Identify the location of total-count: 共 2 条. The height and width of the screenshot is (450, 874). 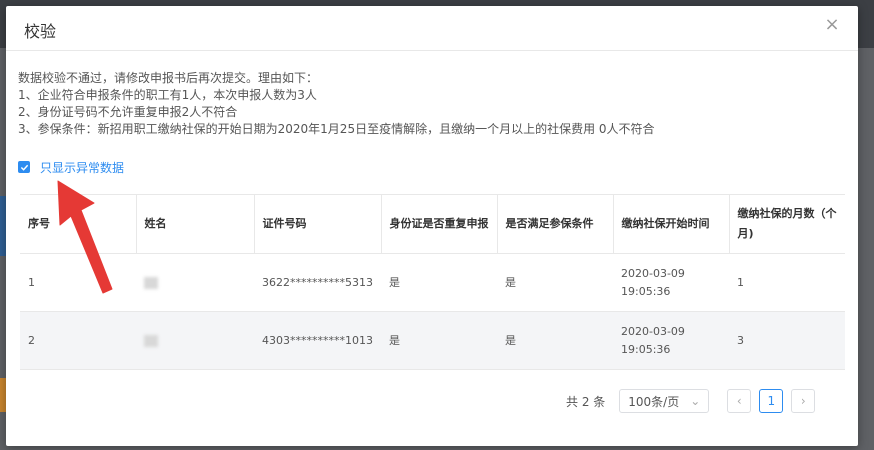
(586, 401).